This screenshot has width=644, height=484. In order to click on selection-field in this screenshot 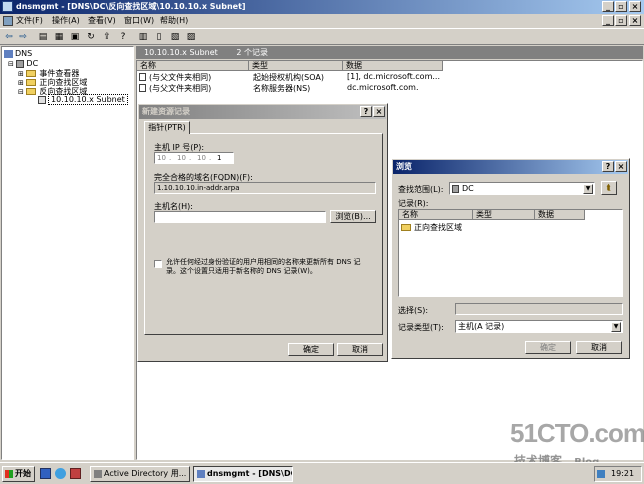, I will do `click(539, 309)`.